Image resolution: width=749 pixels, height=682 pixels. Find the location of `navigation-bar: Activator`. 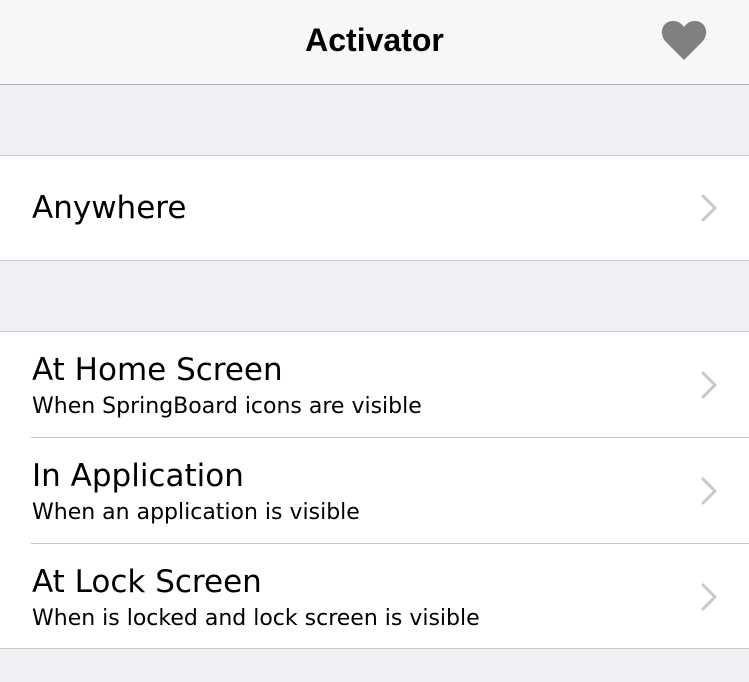

navigation-bar: Activator is located at coordinates (374, 42).